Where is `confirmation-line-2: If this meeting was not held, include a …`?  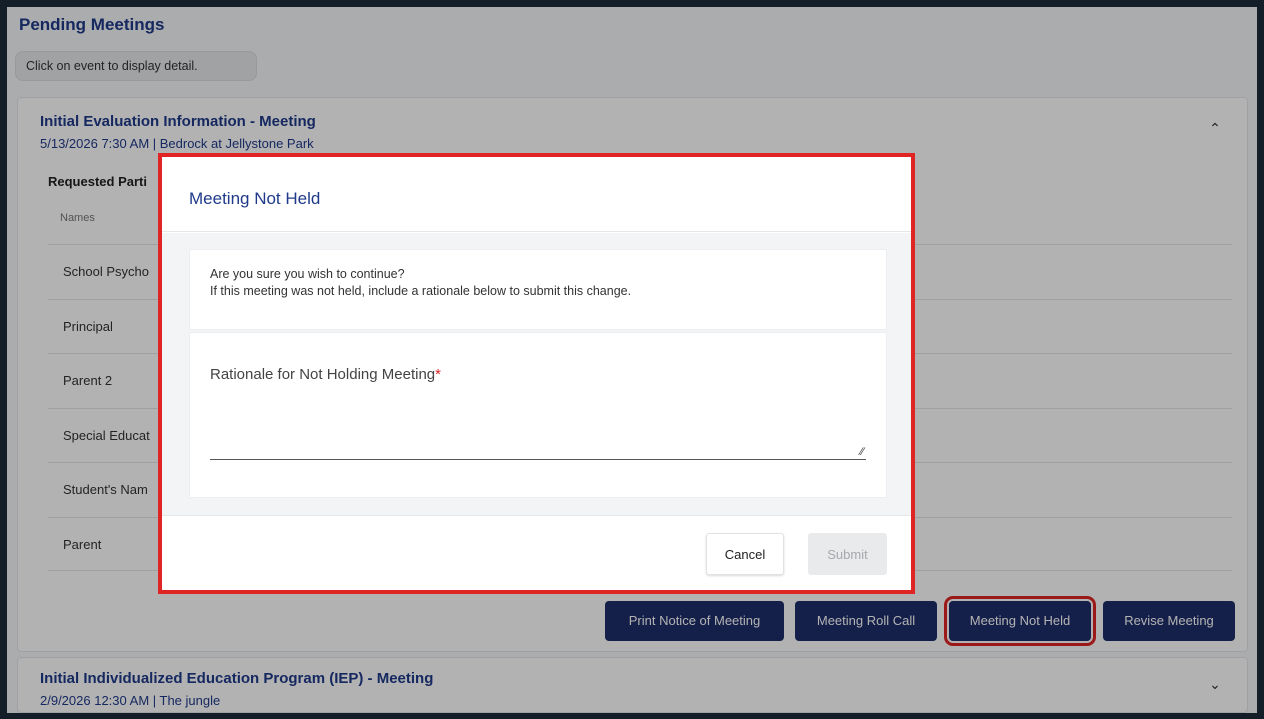 confirmation-line-2: If this meeting was not held, include a … is located at coordinates (421, 291).